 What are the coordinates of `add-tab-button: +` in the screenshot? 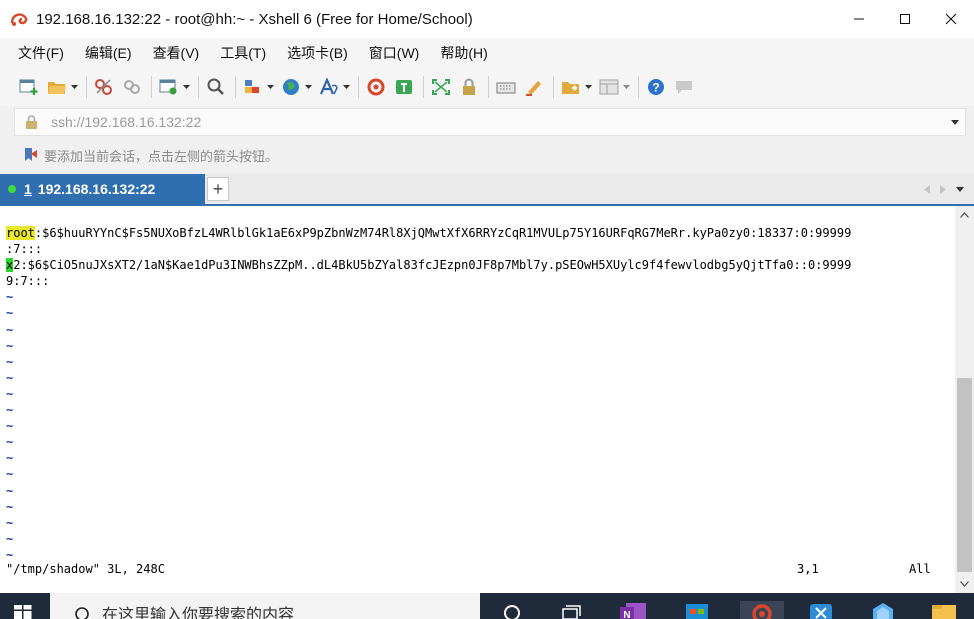 It's located at (218, 189).